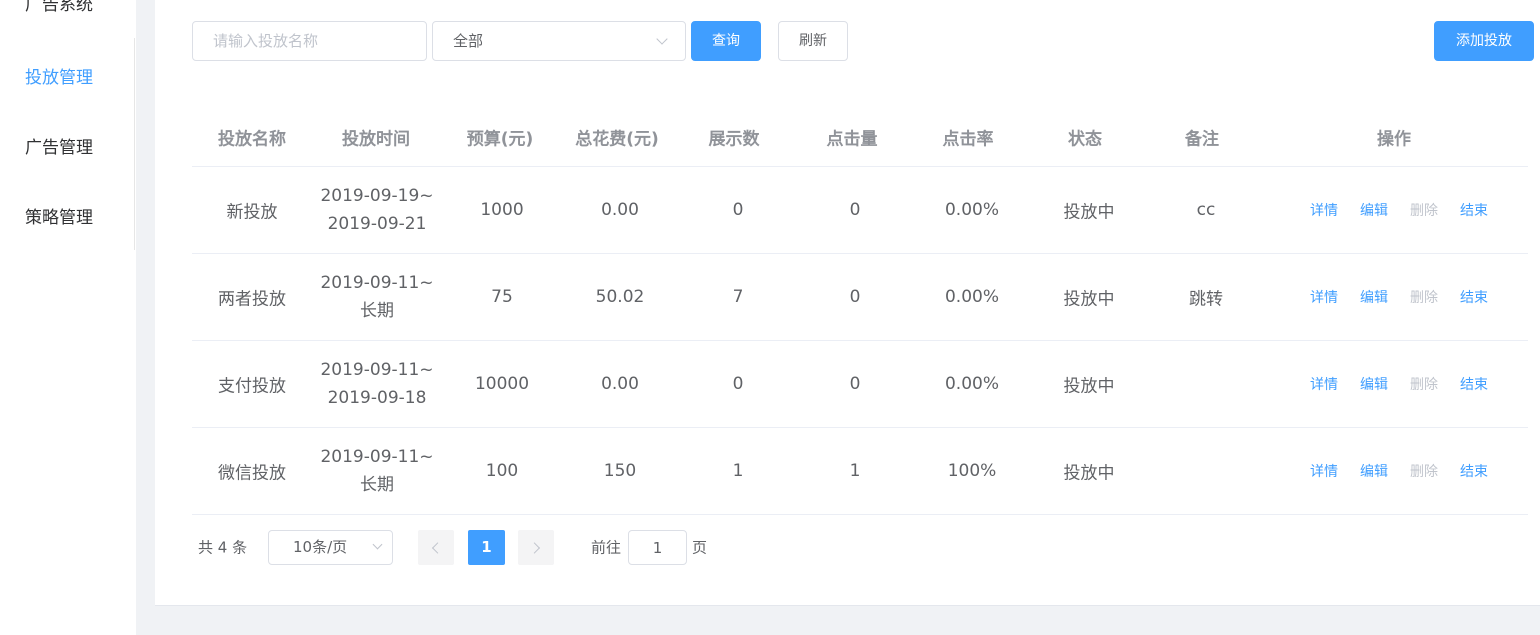 The image size is (1540, 635). I want to click on header-budget: 预算(元), so click(500, 139).